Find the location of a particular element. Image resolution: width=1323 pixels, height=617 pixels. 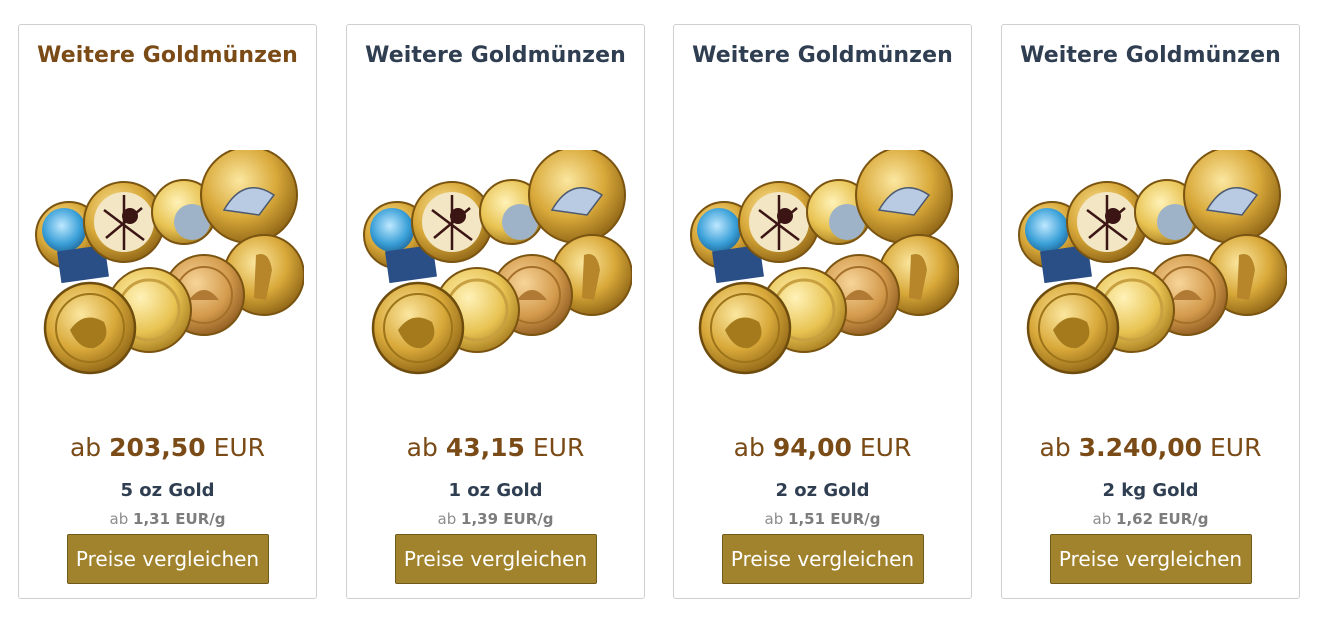

per-gram-value: 1,62 EUR/g is located at coordinates (1162, 519).